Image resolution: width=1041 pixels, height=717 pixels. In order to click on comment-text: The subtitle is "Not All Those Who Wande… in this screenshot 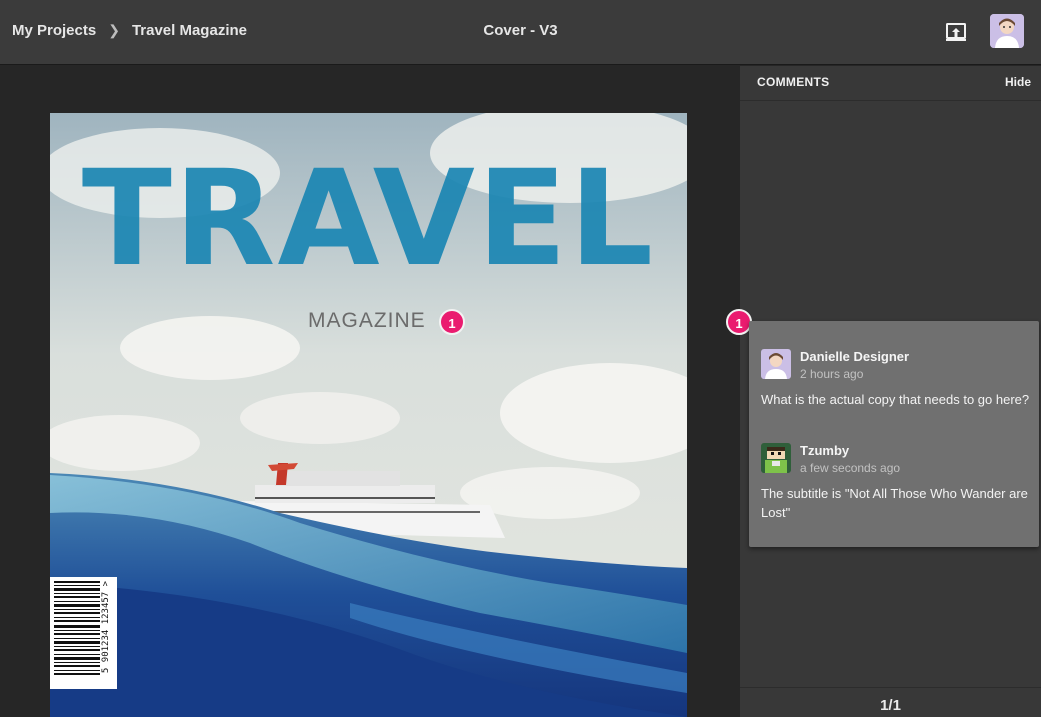, I will do `click(894, 503)`.